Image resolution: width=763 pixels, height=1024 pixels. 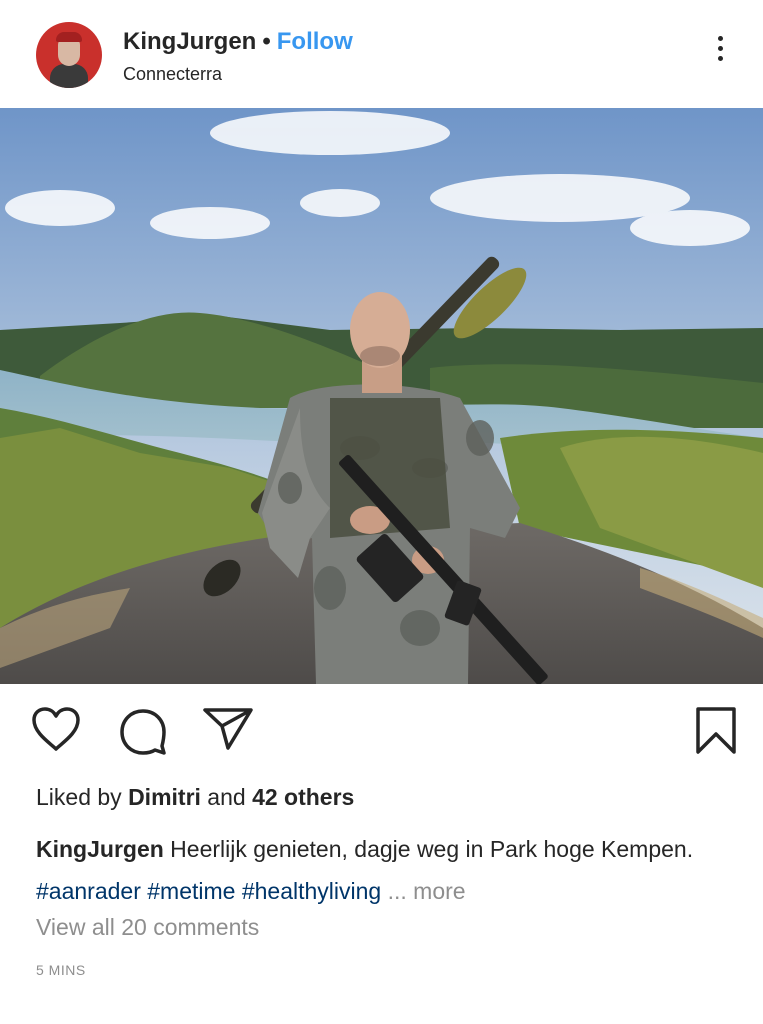 What do you see at coordinates (226, 797) in the screenshot?
I see `likes-middle: and` at bounding box center [226, 797].